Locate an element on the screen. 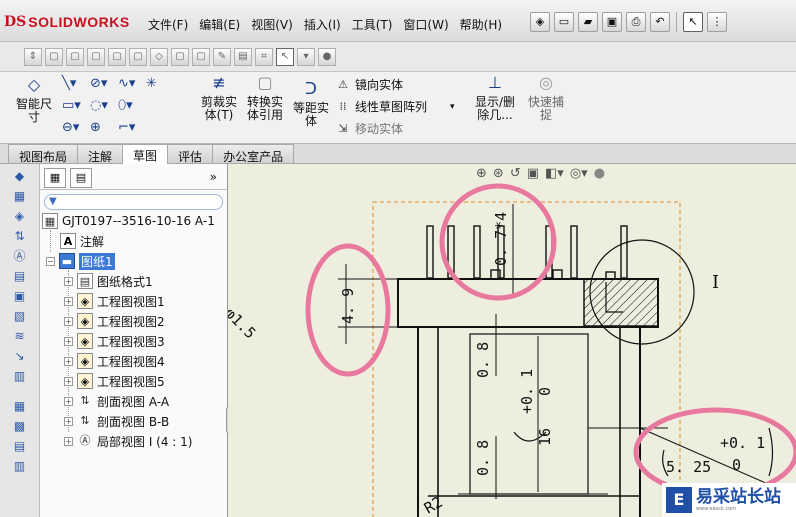  arc-icon: ◌▾ is located at coordinates (104, 107).